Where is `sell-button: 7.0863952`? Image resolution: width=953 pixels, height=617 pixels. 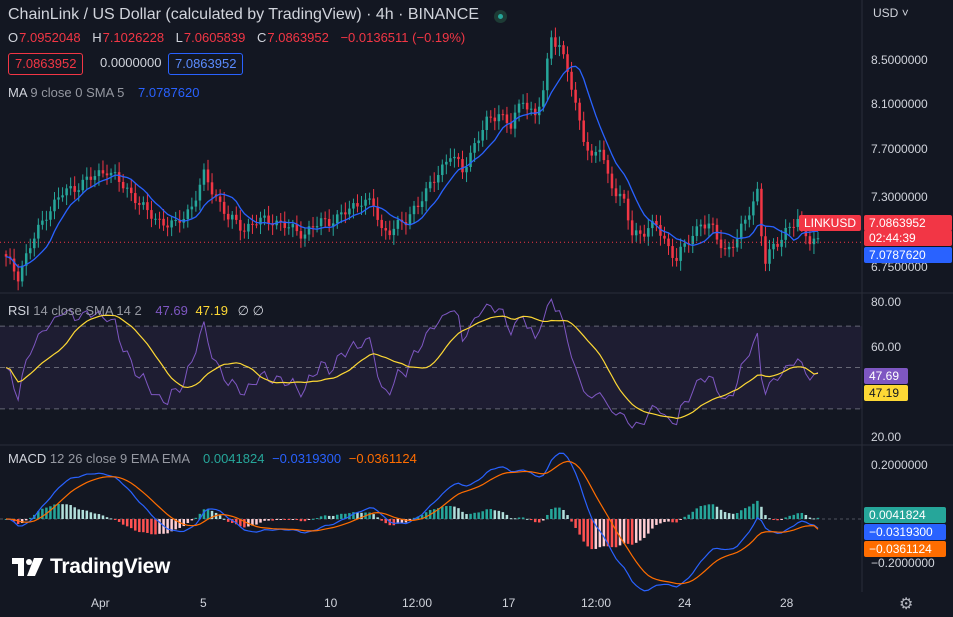
sell-button: 7.0863952 is located at coordinates (46, 64).